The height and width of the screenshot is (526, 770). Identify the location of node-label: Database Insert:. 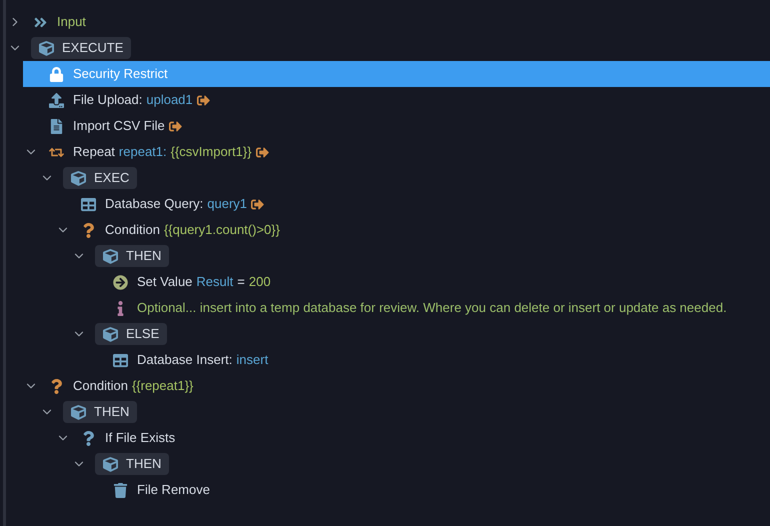
(184, 360).